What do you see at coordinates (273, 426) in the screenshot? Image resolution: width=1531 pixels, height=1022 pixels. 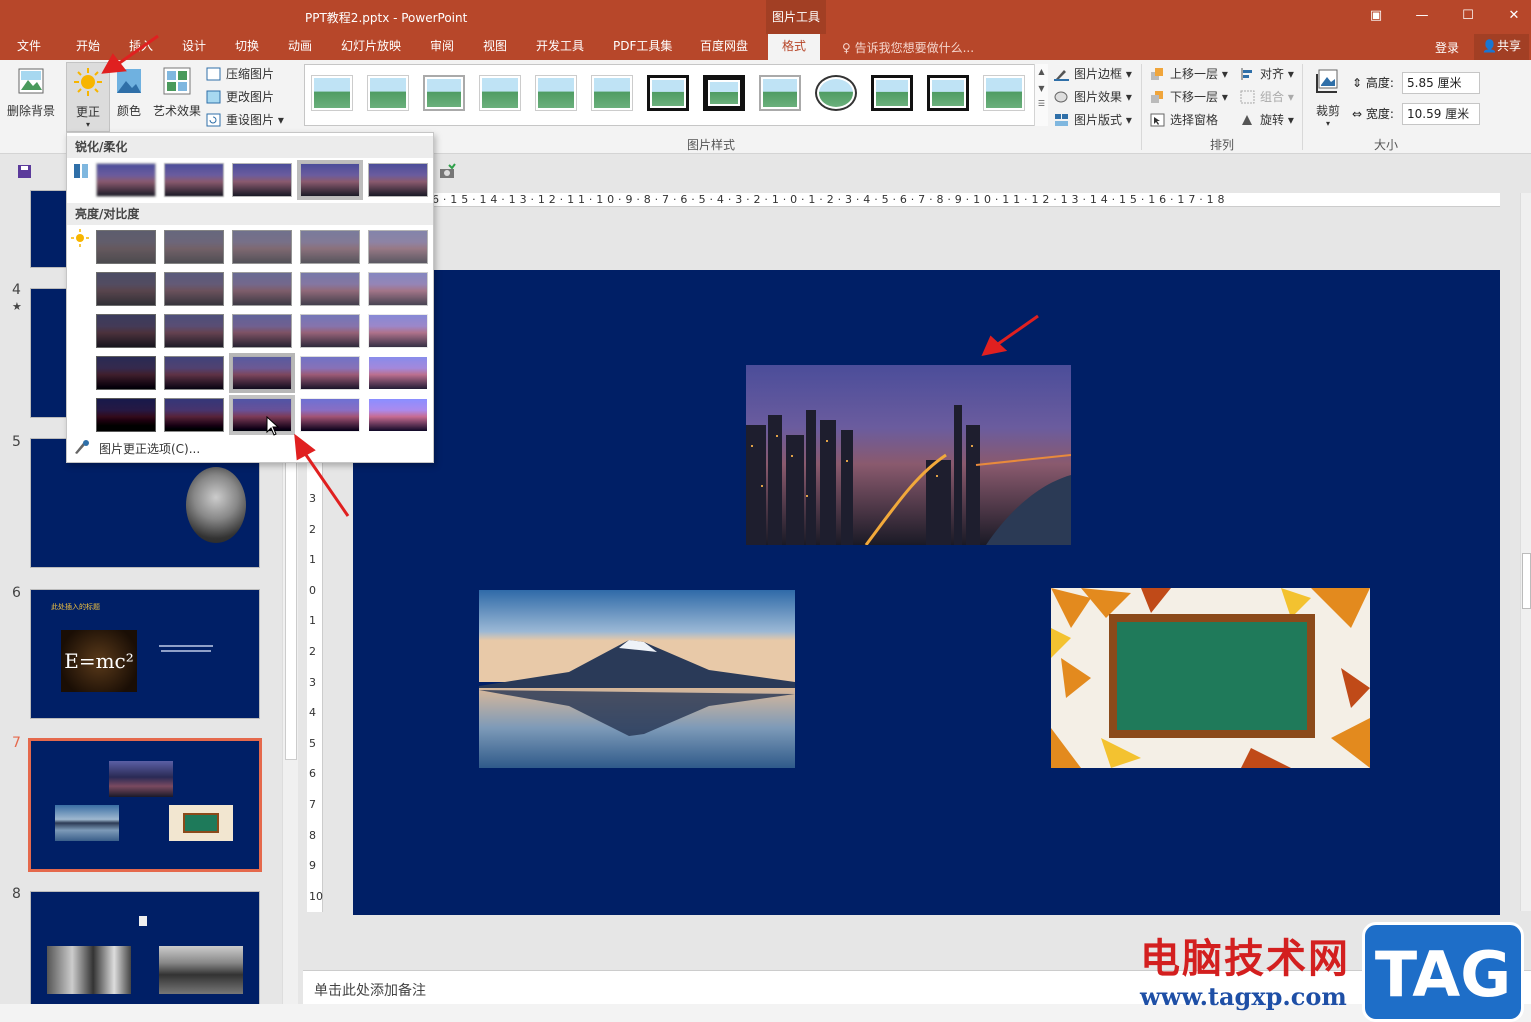 I see `mouse-cursor-icon` at bounding box center [273, 426].